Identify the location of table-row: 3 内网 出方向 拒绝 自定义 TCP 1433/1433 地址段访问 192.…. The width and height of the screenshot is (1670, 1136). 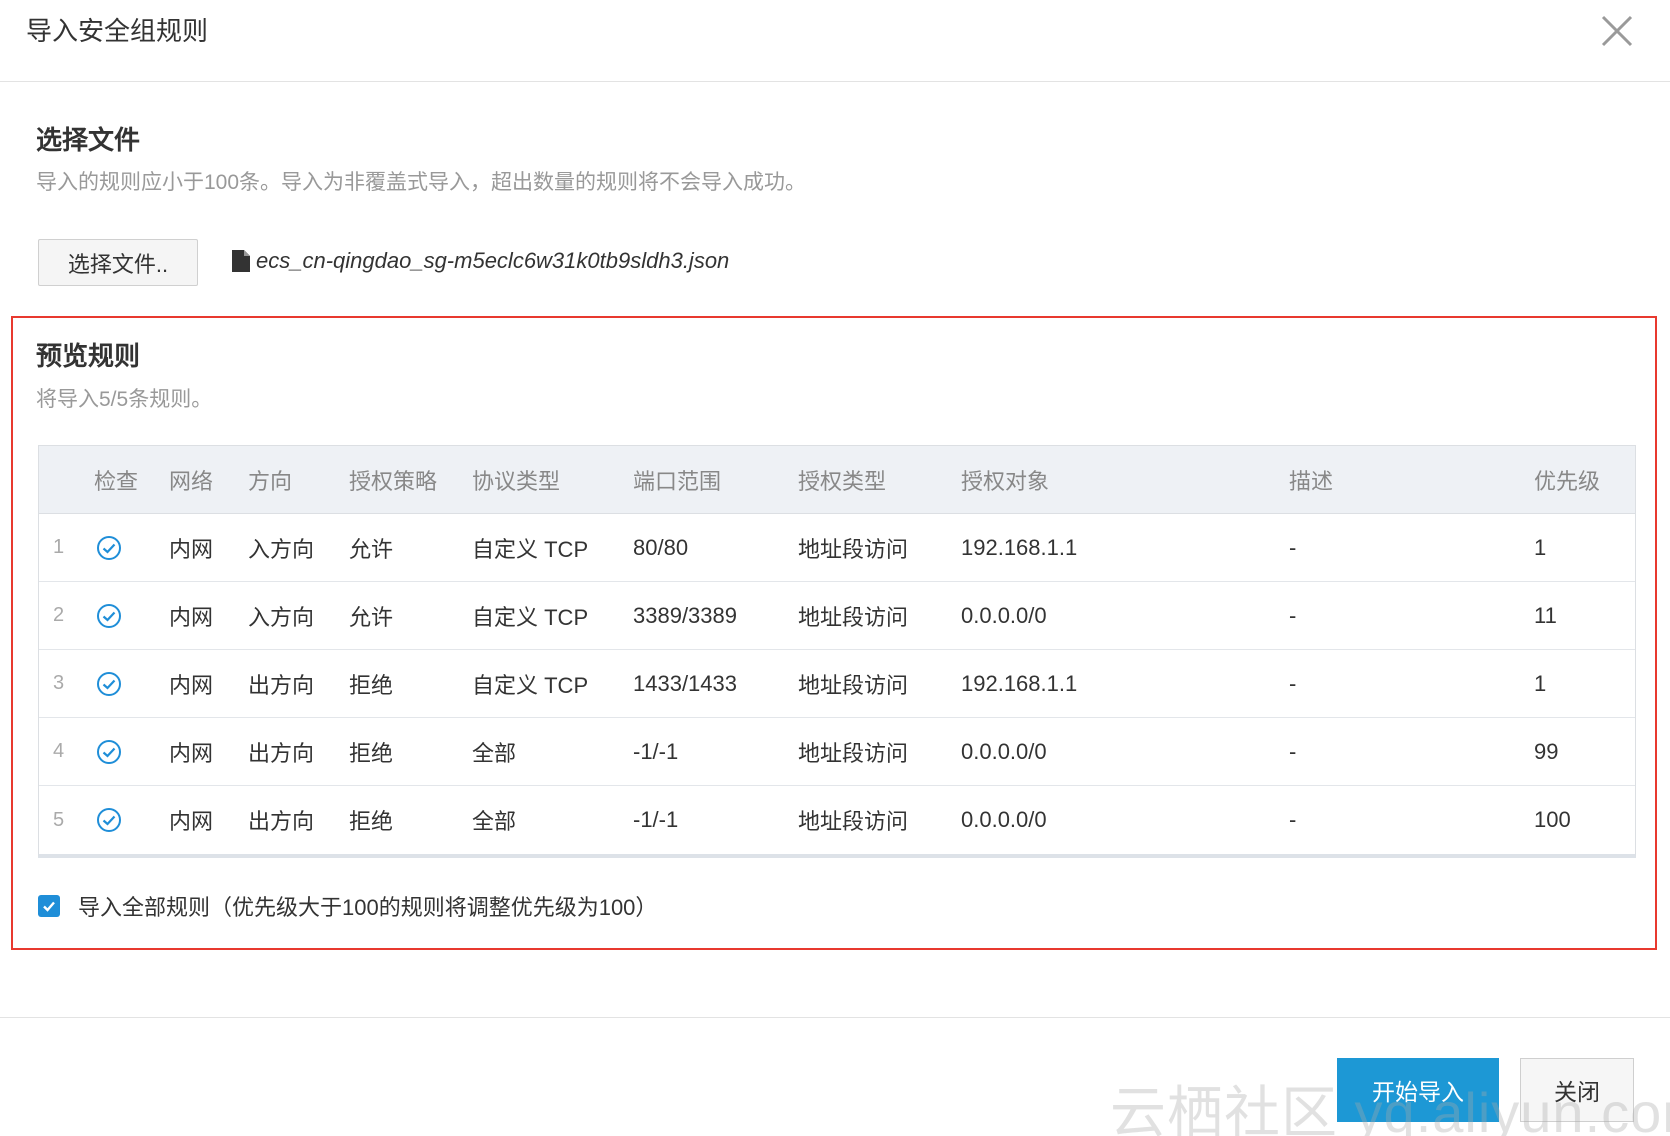
(837, 684).